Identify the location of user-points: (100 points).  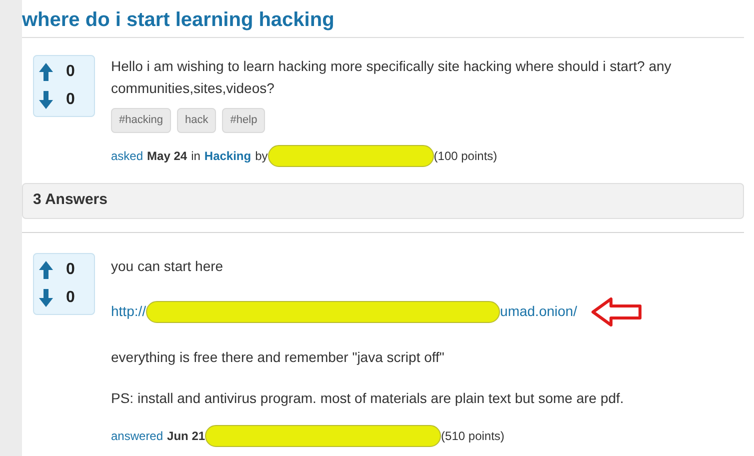
(466, 156).